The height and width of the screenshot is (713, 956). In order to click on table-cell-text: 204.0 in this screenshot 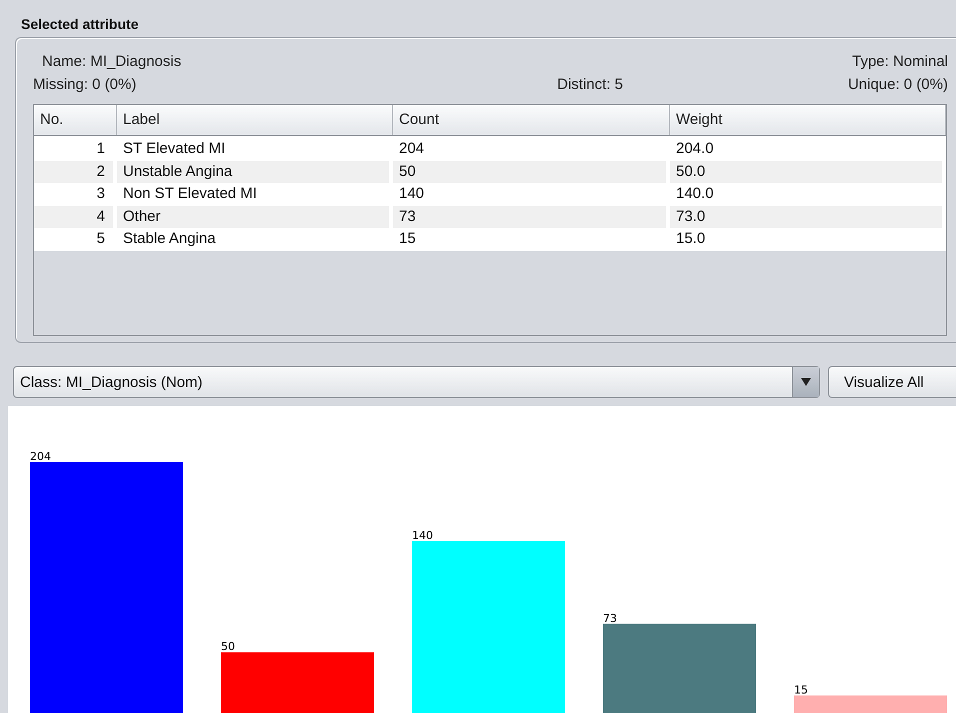, I will do `click(695, 149)`.